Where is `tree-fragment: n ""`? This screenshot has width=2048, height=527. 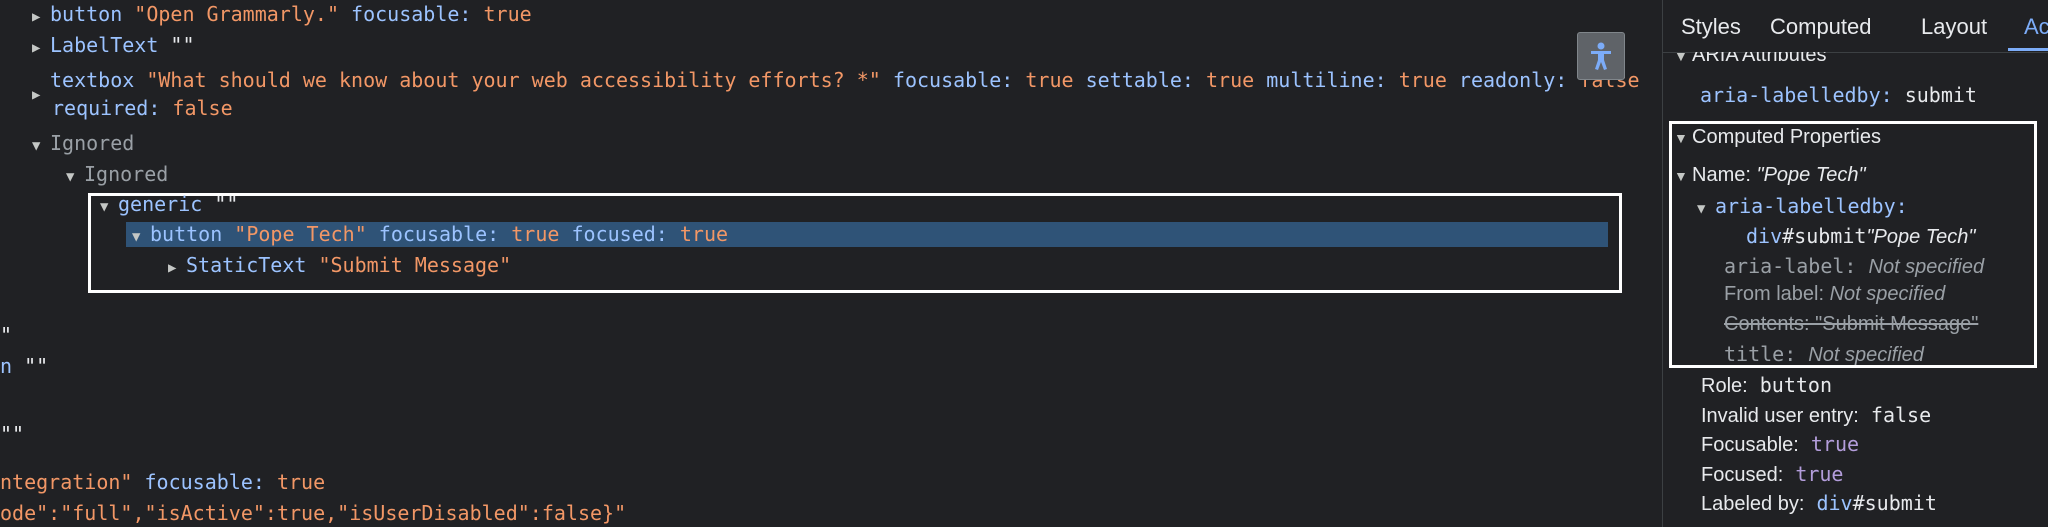 tree-fragment: n "" is located at coordinates (24, 366).